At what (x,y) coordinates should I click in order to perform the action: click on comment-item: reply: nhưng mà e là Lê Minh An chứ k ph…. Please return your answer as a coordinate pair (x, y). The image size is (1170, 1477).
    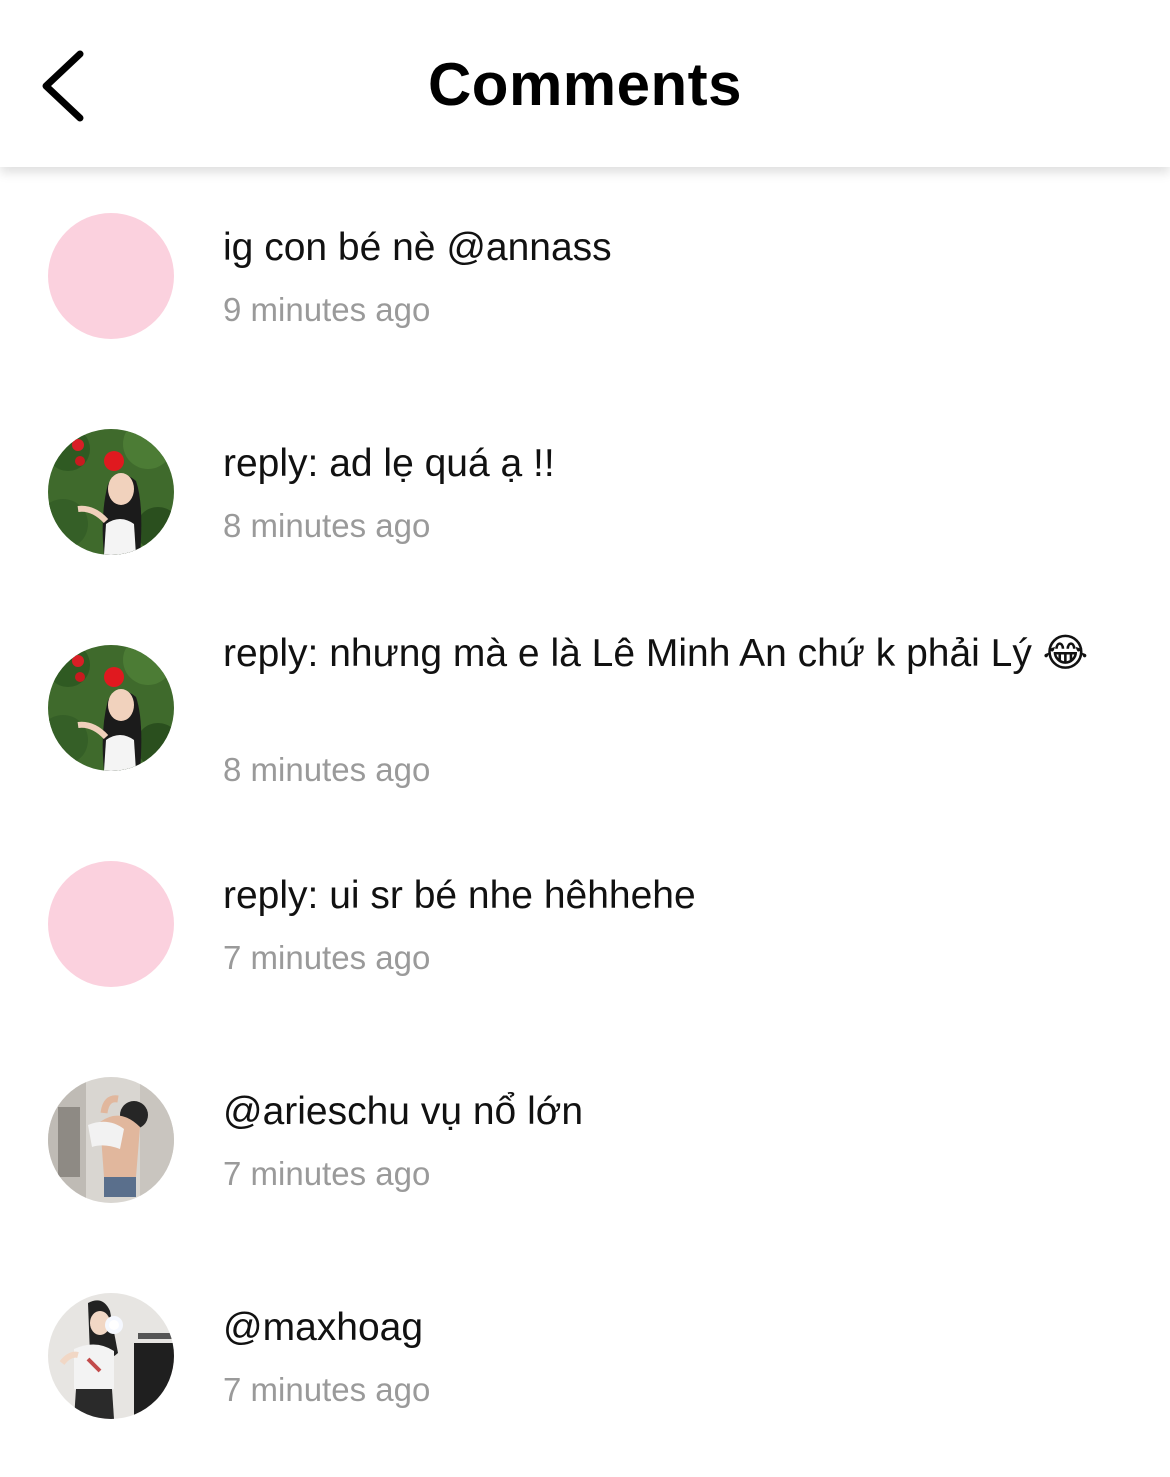
    Looking at the image, I should click on (585, 734).